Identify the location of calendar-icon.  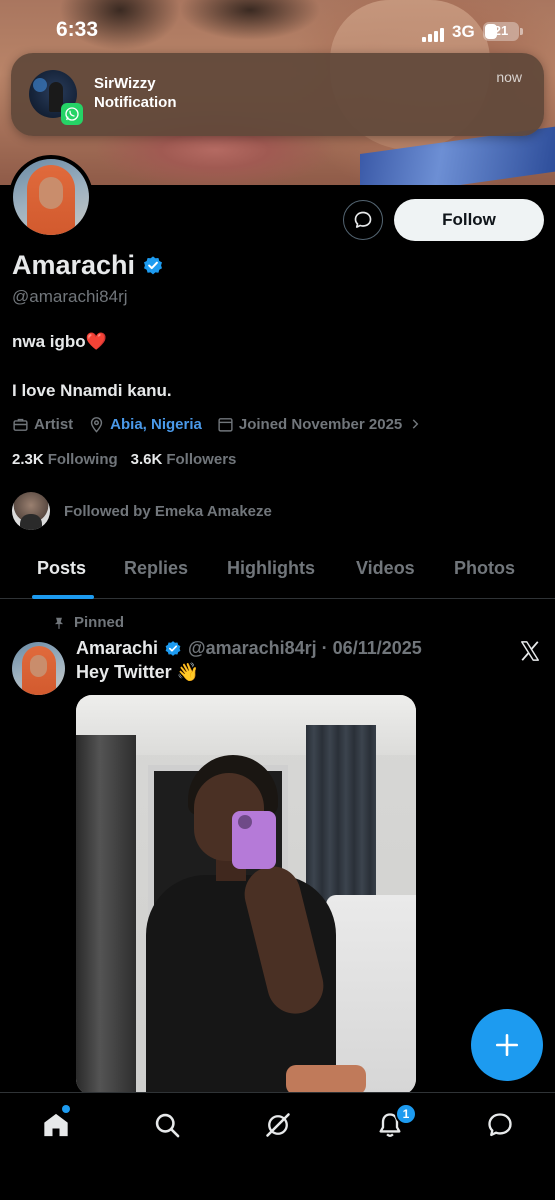
(225, 424).